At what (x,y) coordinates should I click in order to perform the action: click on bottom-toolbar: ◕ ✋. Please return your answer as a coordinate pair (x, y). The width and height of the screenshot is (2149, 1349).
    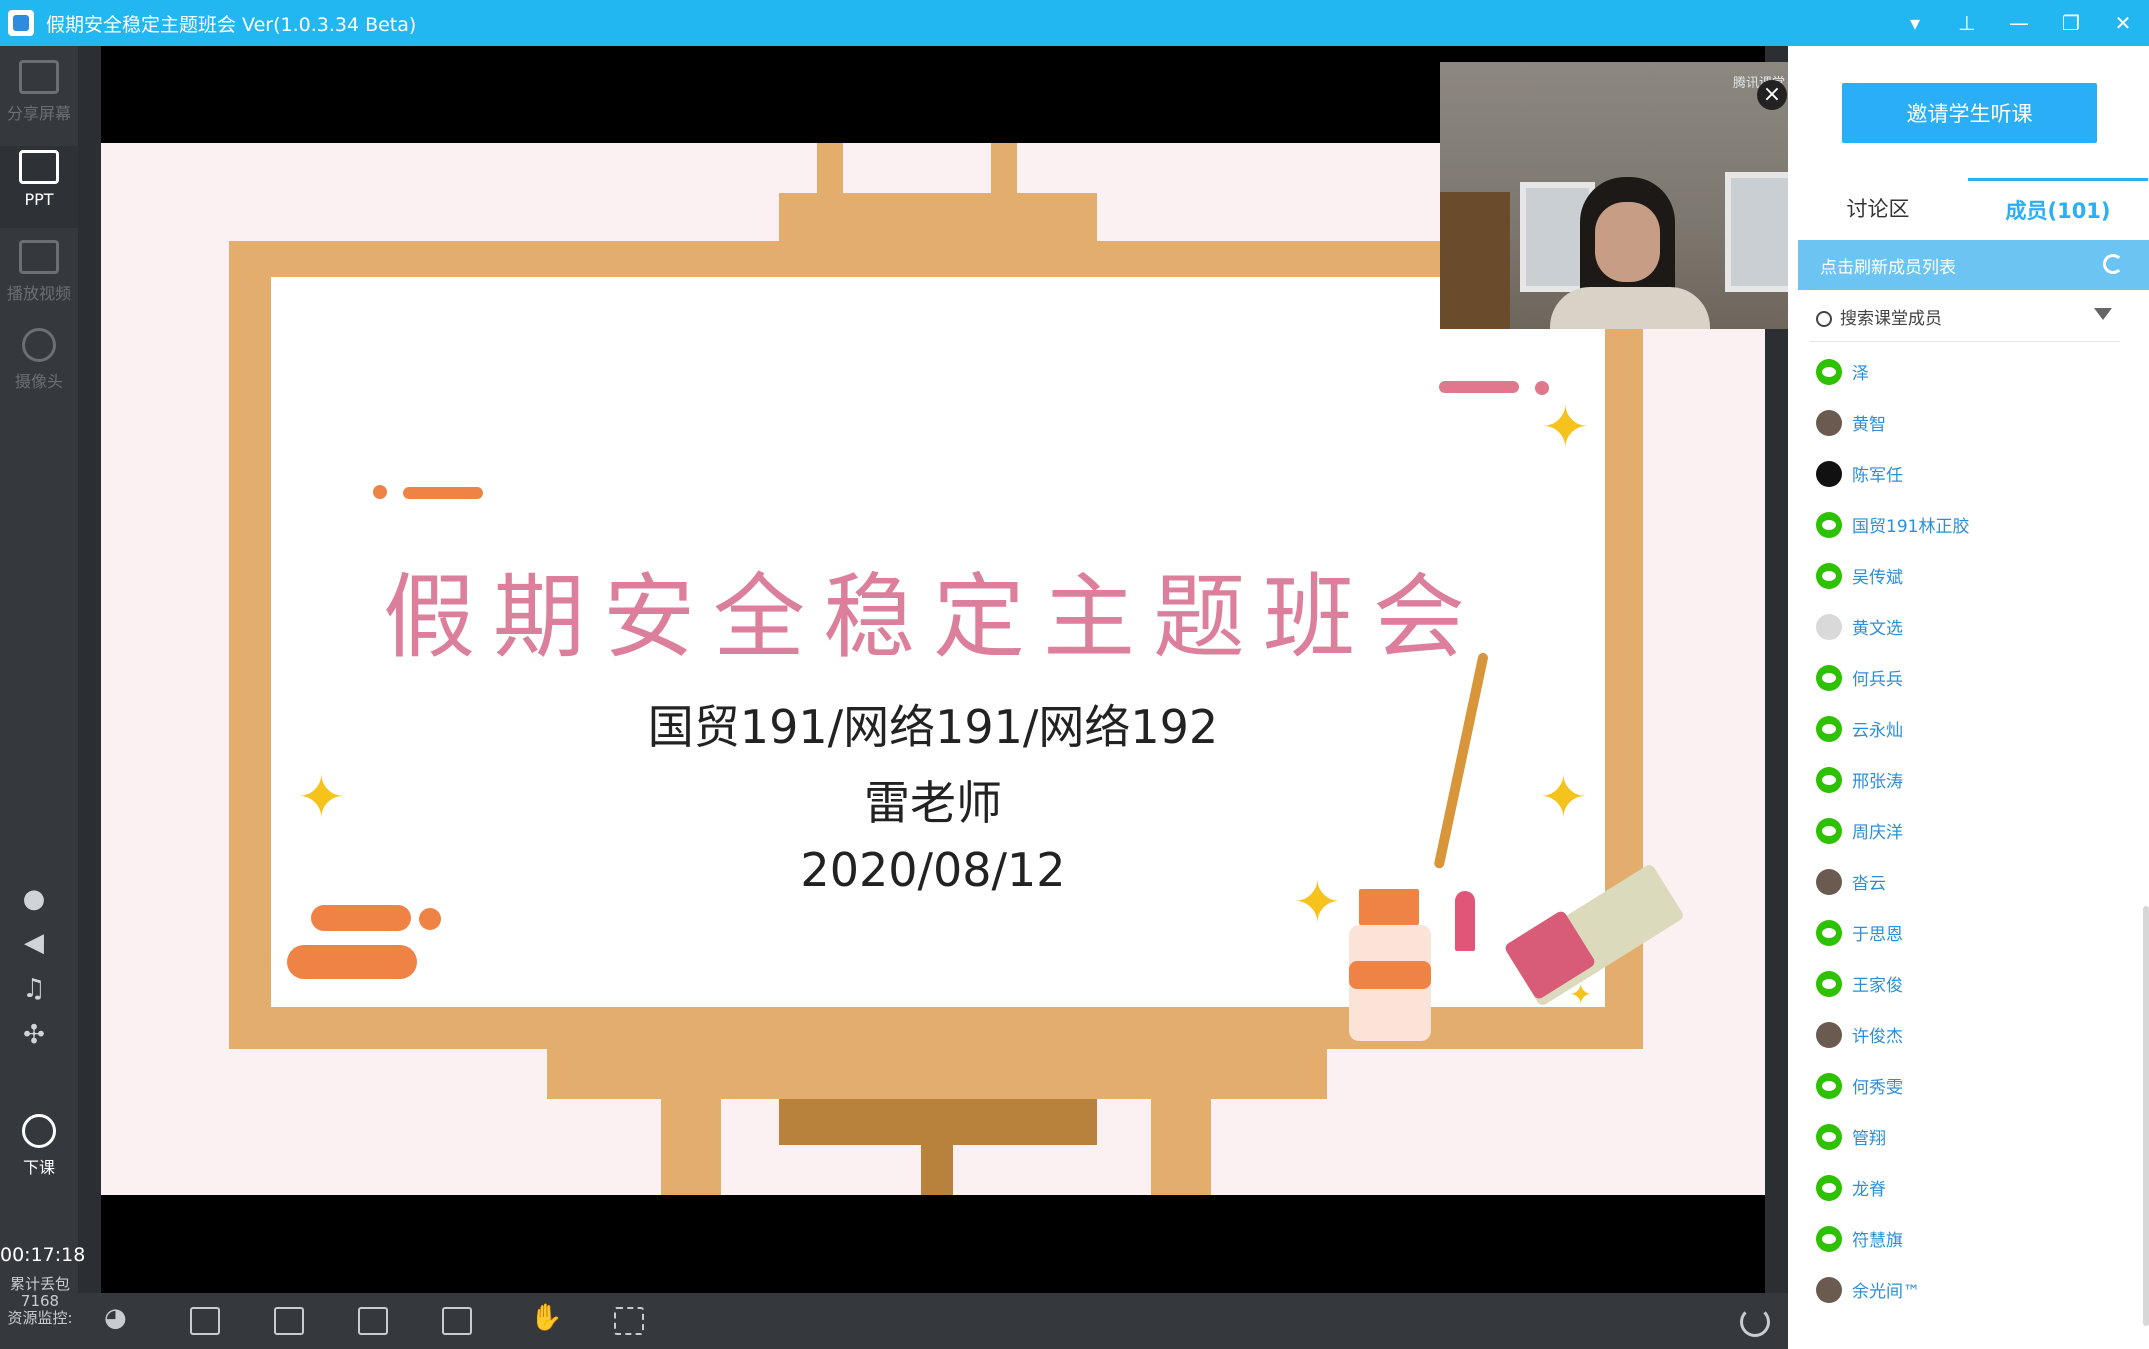
    Looking at the image, I should click on (933, 1321).